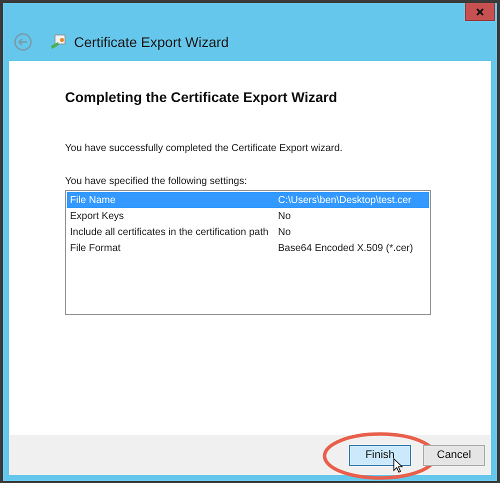 The image size is (500, 483). What do you see at coordinates (248, 216) in the screenshot?
I see `settings-row: Export Keys No` at bounding box center [248, 216].